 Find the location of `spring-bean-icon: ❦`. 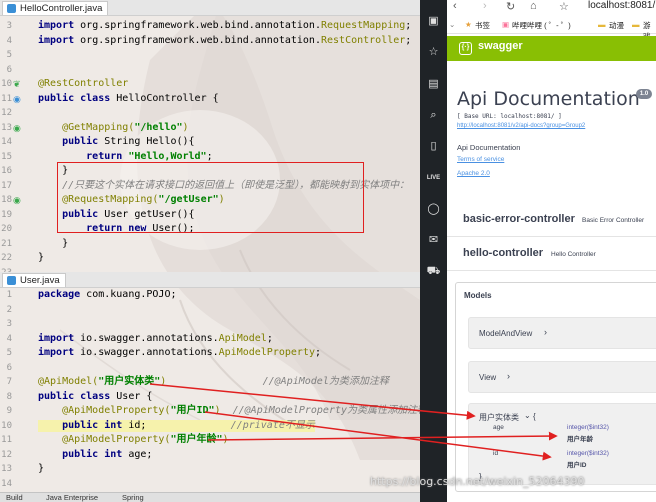

spring-bean-icon: ❦ is located at coordinates (17, 84).